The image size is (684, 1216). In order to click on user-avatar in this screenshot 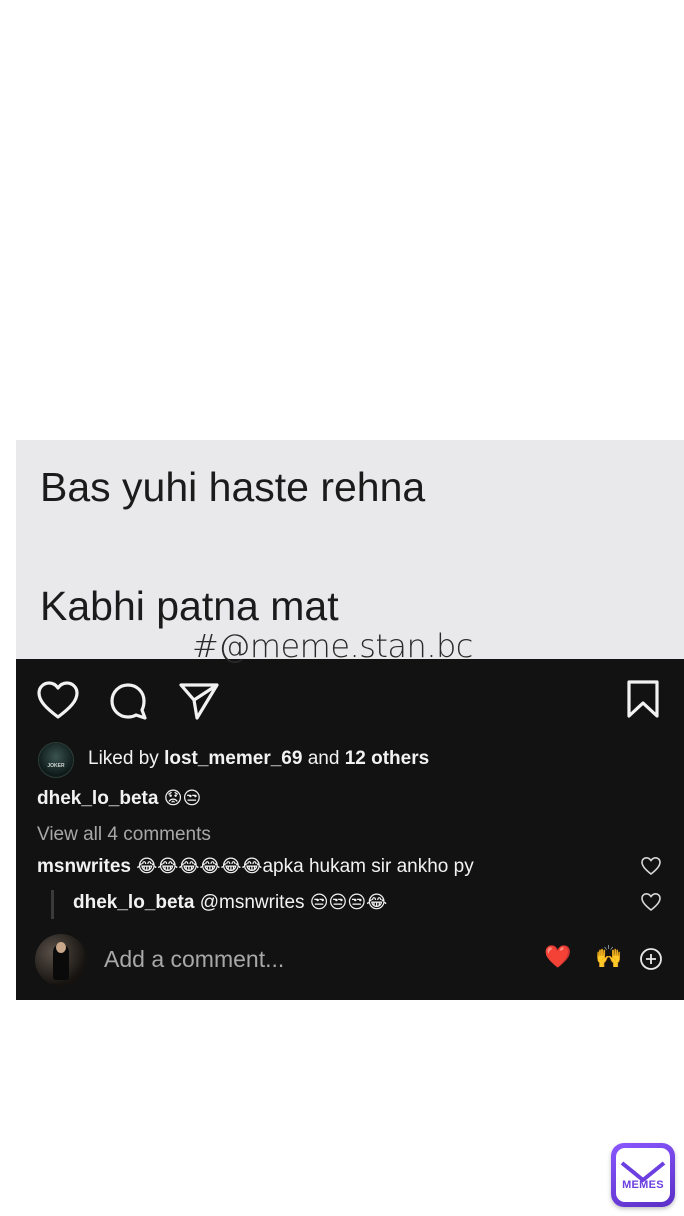, I will do `click(61, 960)`.